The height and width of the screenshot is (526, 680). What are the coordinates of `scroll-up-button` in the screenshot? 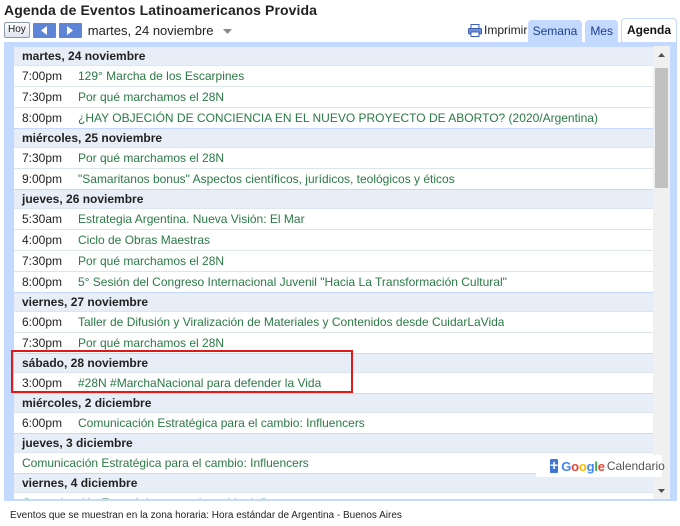 It's located at (661, 54).